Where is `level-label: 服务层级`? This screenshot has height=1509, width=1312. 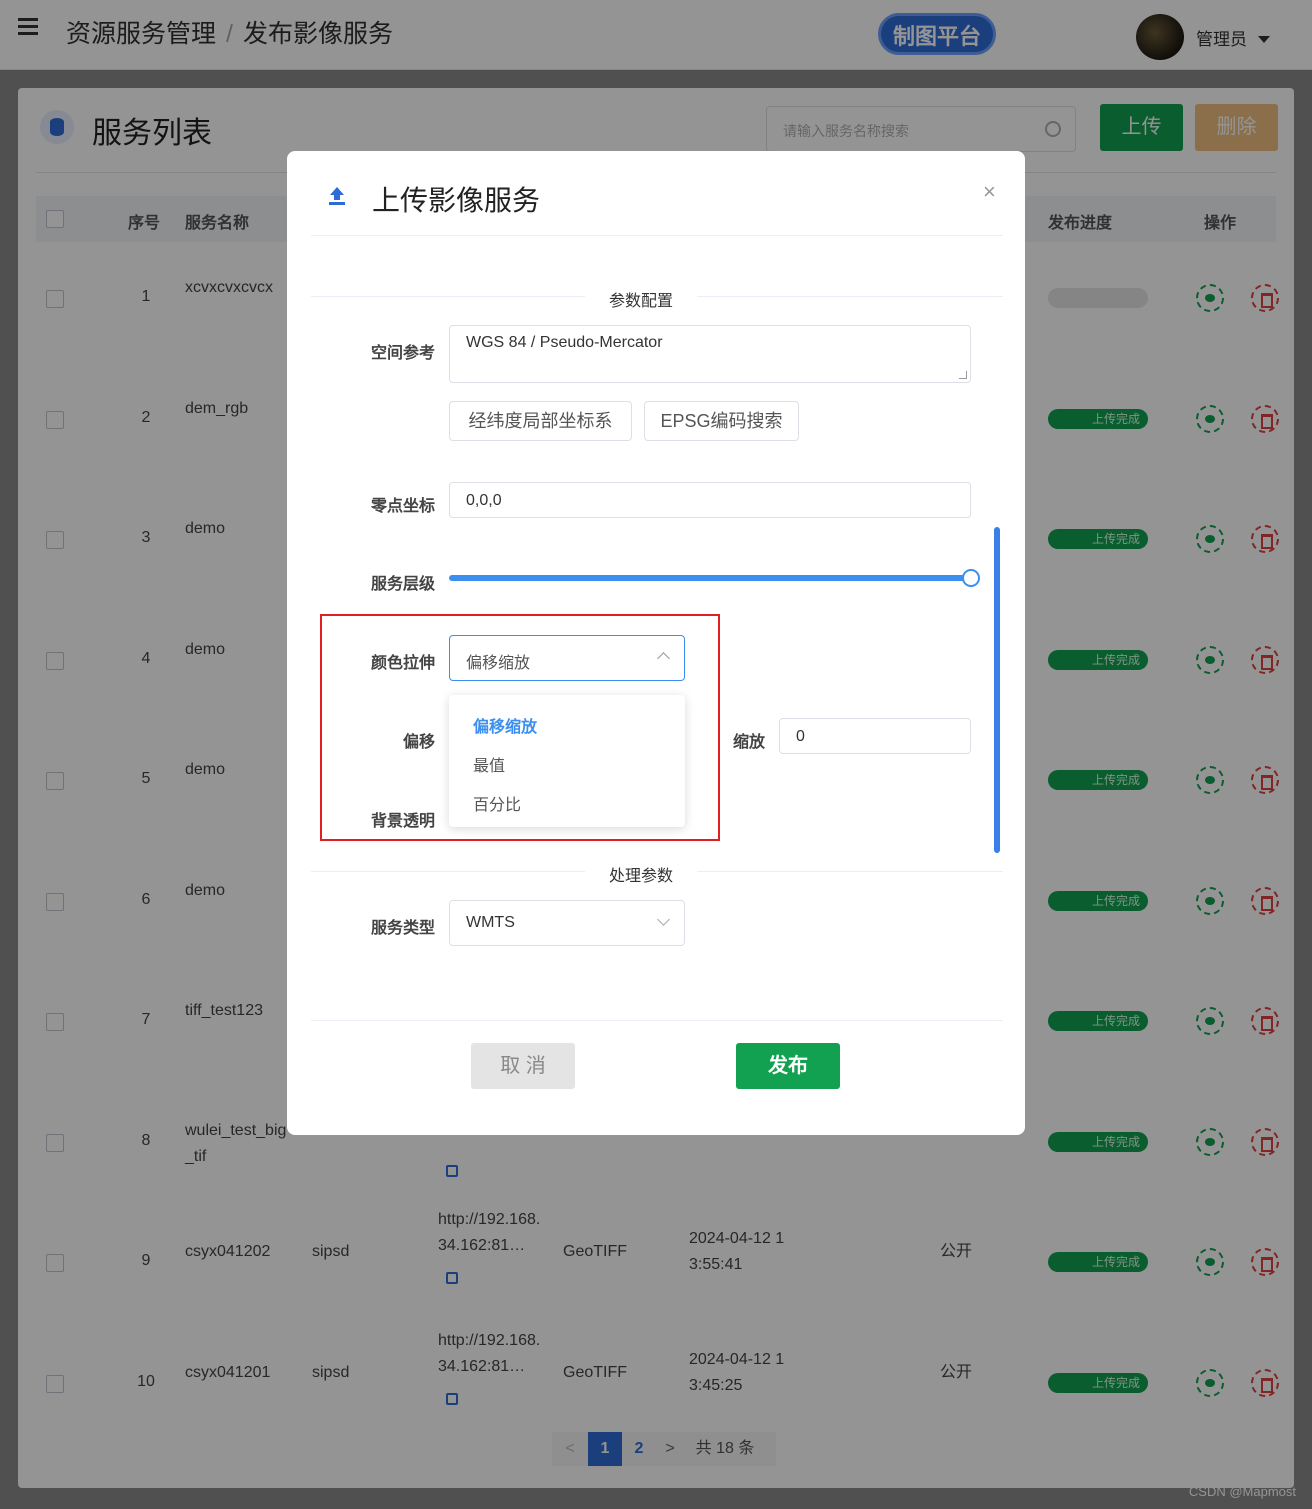 level-label: 服务层级 is located at coordinates (402, 584).